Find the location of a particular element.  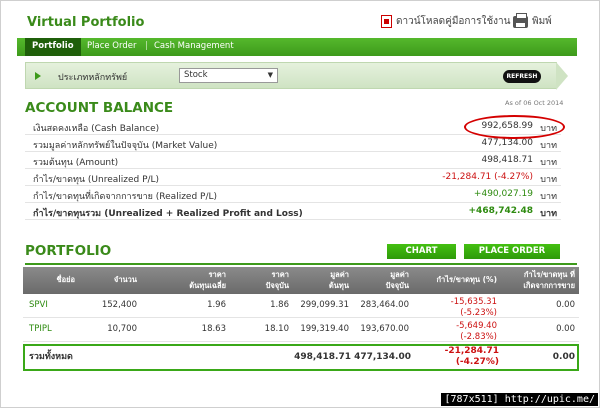

col-header-avg-cost: ราคา ต้นทุนเฉลี่ย is located at coordinates (207, 280).